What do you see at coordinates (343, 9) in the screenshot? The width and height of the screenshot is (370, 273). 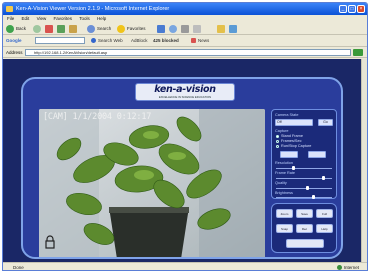 I see `minimize-button: _` at bounding box center [343, 9].